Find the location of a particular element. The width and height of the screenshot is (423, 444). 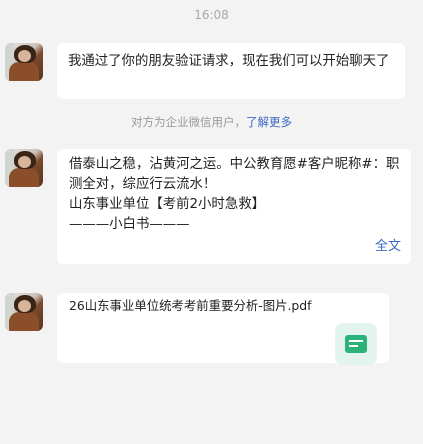

notice-text: 对方为企业微信用户， is located at coordinates (188, 122).